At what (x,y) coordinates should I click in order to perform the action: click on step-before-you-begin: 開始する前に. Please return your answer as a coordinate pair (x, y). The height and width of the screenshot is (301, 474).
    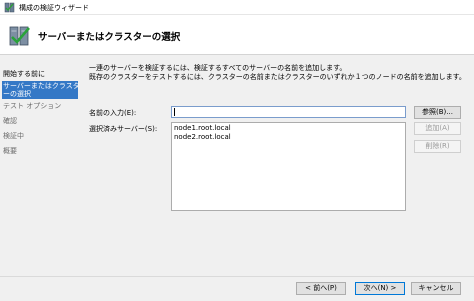
    Looking at the image, I should click on (40, 74).